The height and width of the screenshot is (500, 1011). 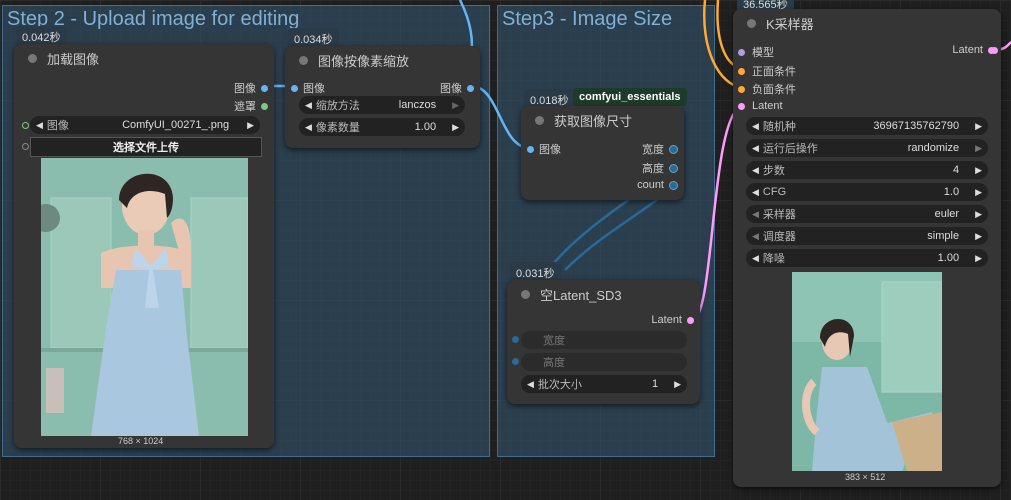 I want to click on sampler-widget: ◀ 采样器 euler ▶, so click(x=867, y=214).